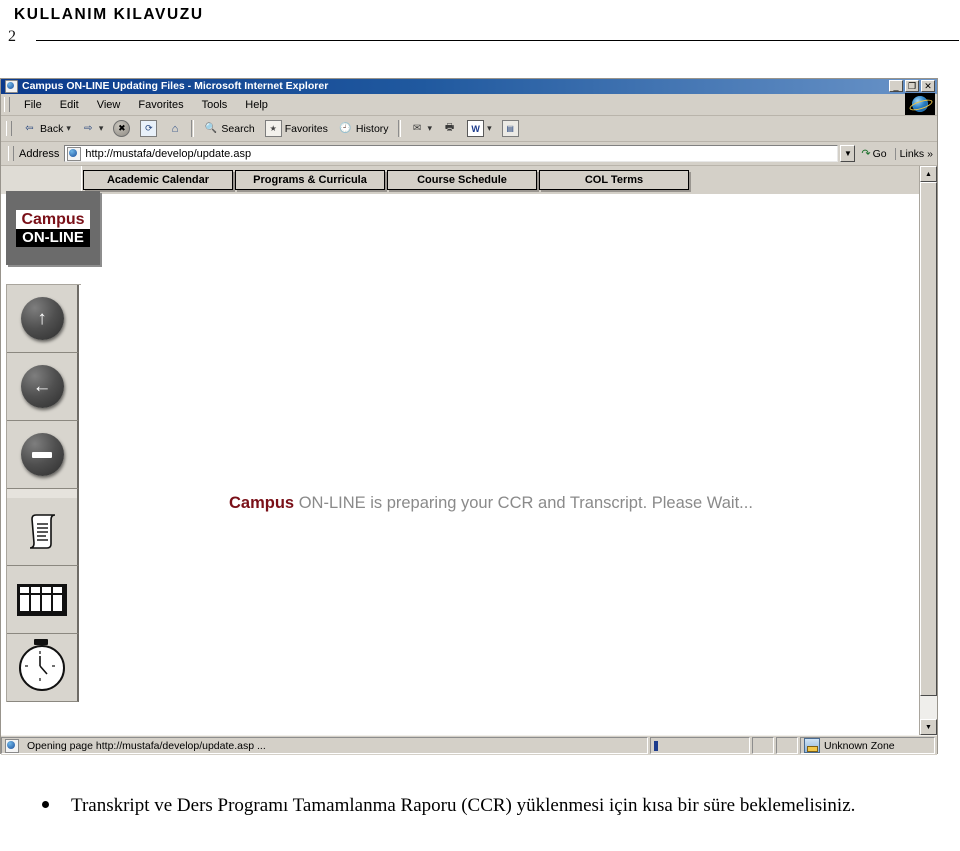 The image size is (960, 851). I want to click on word-editor-icon: W, so click(476, 128).